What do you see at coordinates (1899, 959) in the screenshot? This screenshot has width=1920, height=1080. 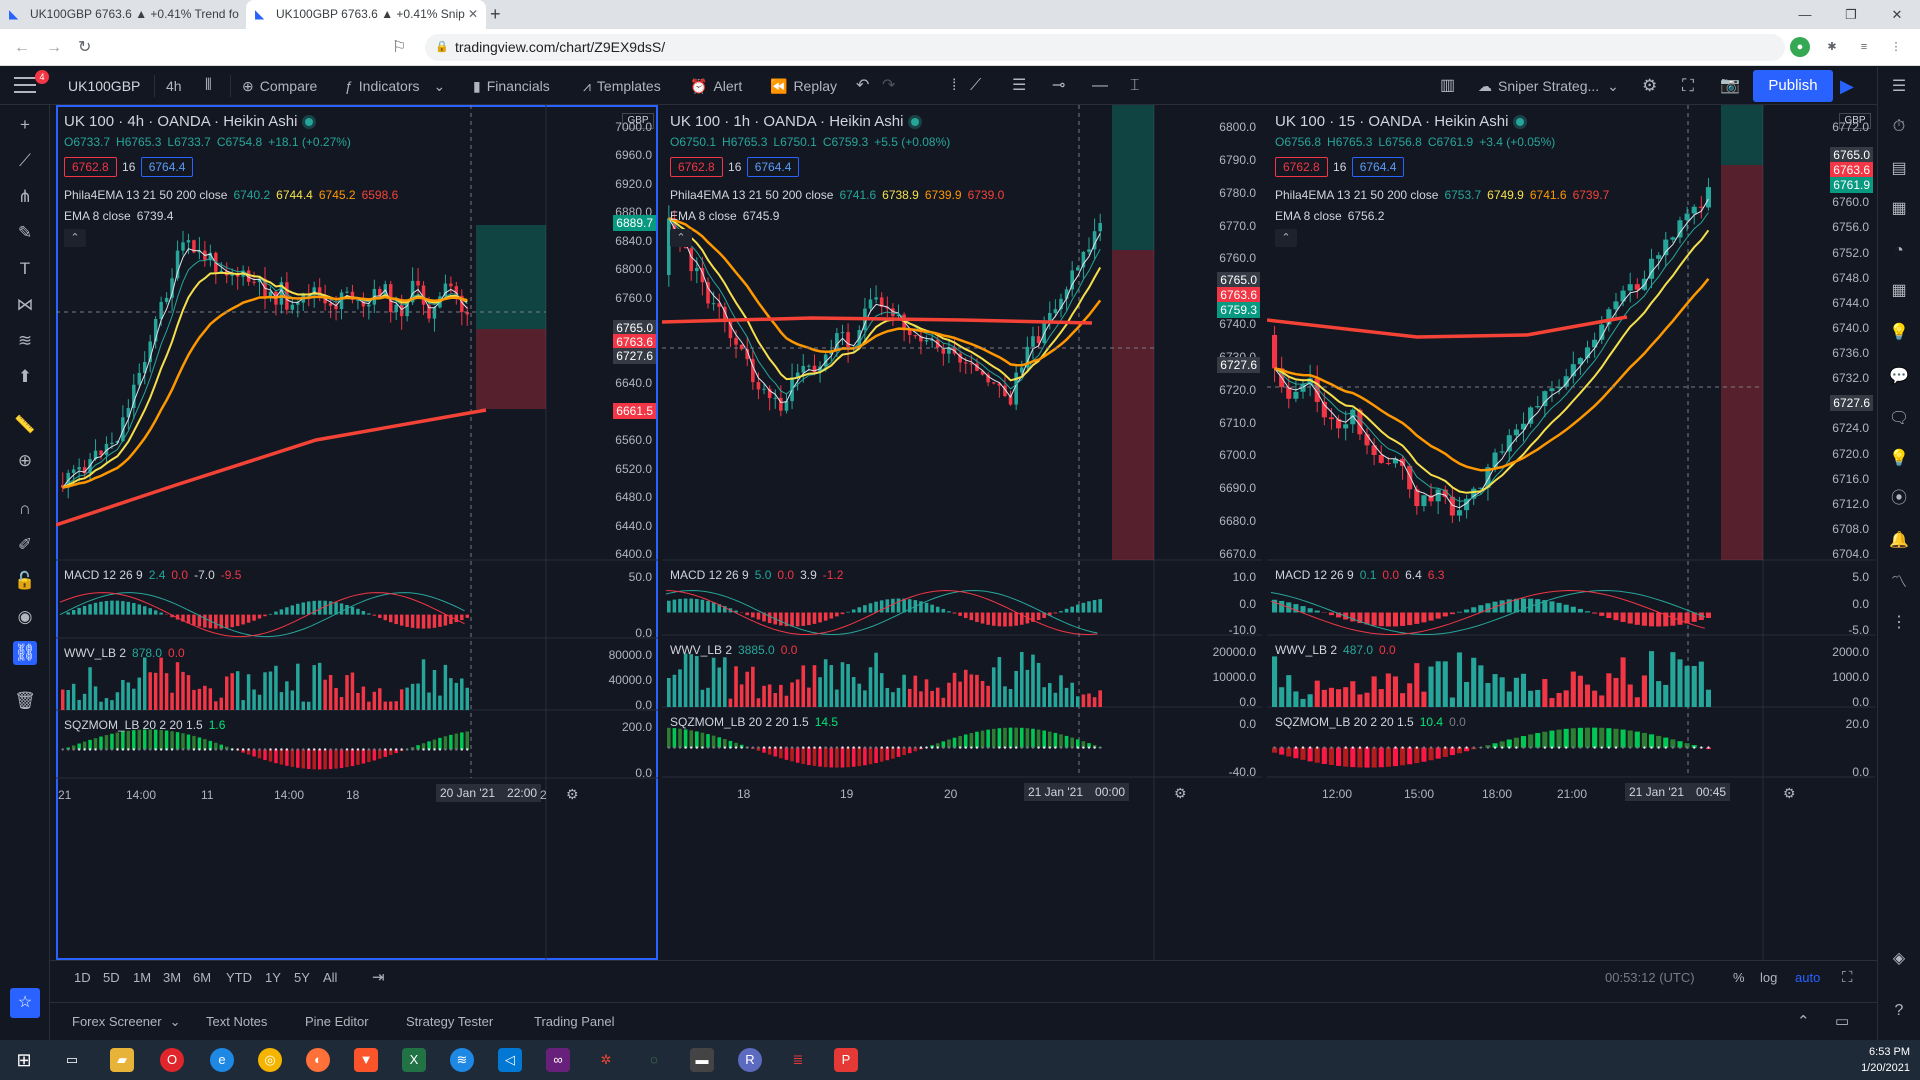 I see `layers-icon: ◈` at bounding box center [1899, 959].